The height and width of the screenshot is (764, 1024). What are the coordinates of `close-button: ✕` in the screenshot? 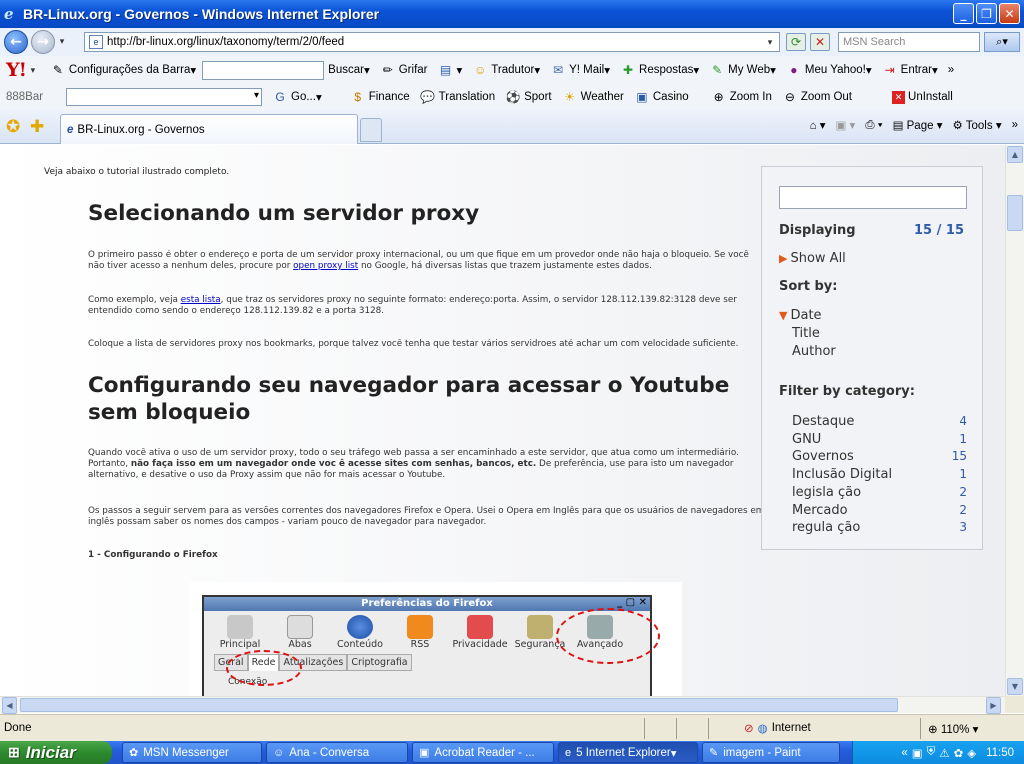 It's located at (1009, 13).